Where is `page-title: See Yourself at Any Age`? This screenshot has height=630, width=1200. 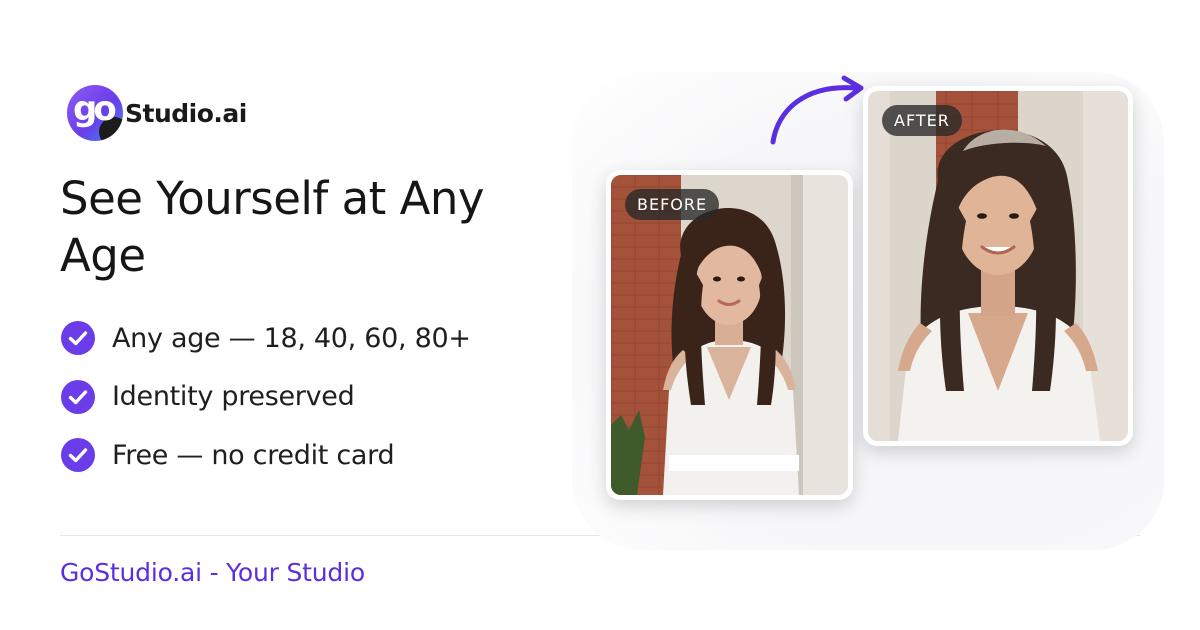 page-title: See Yourself at Any Age is located at coordinates (272, 227).